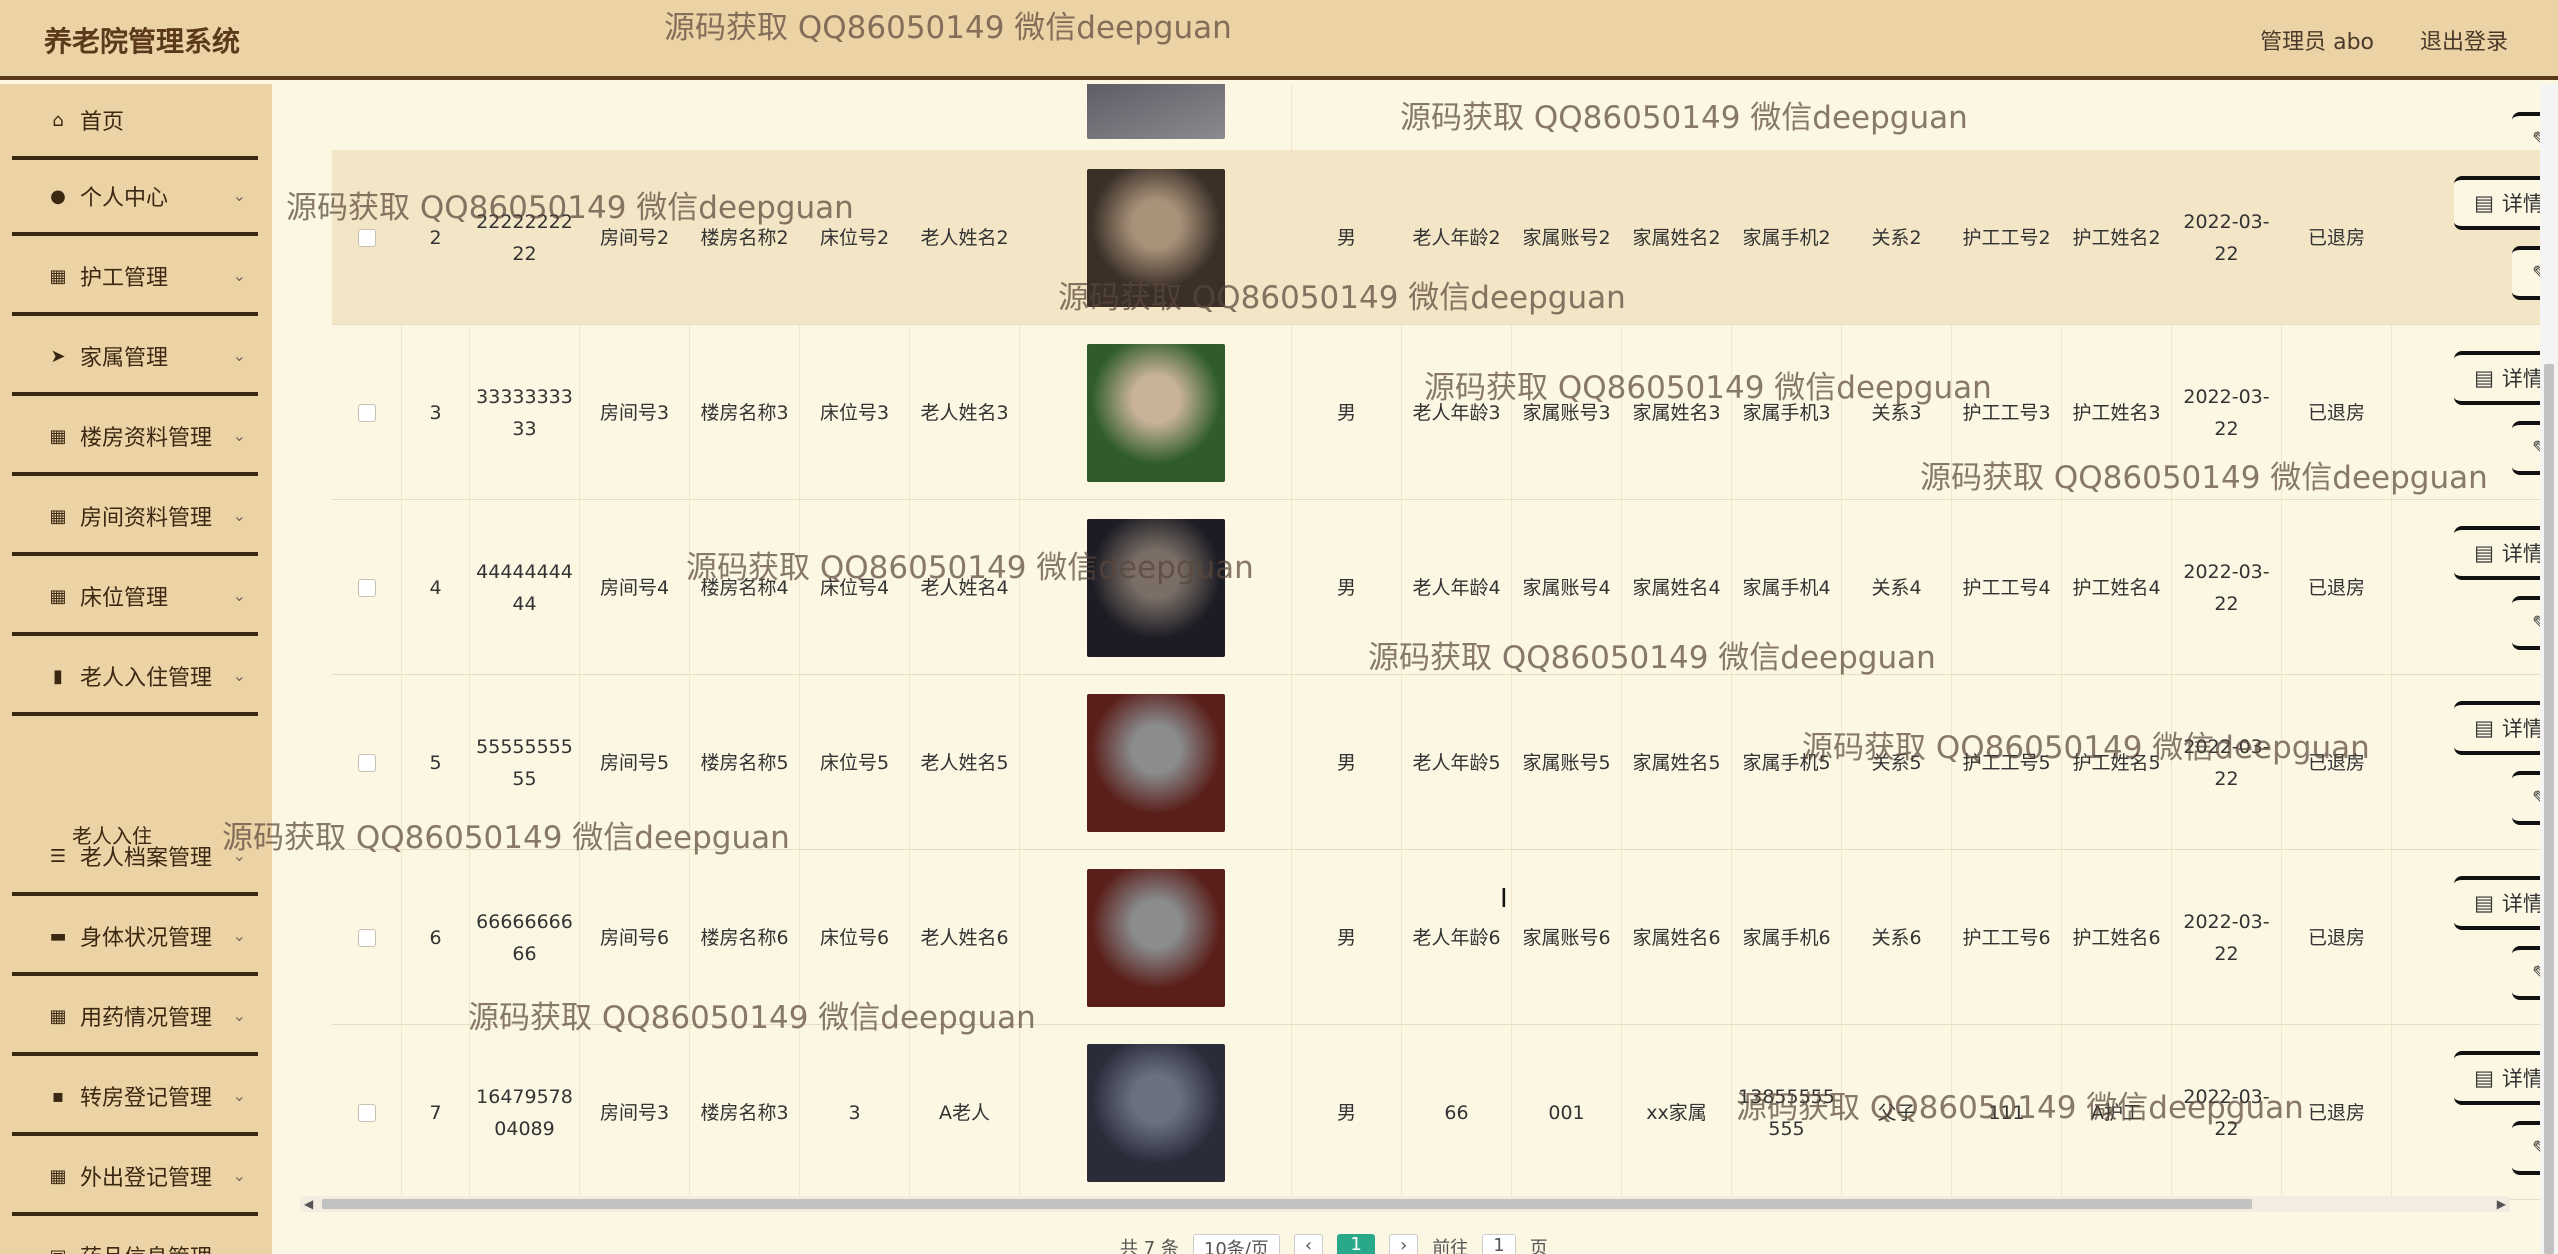  Describe the element at coordinates (135, 678) in the screenshot. I see `sidebar-item-7: ▮ 老人入住管理 ⌄` at that location.